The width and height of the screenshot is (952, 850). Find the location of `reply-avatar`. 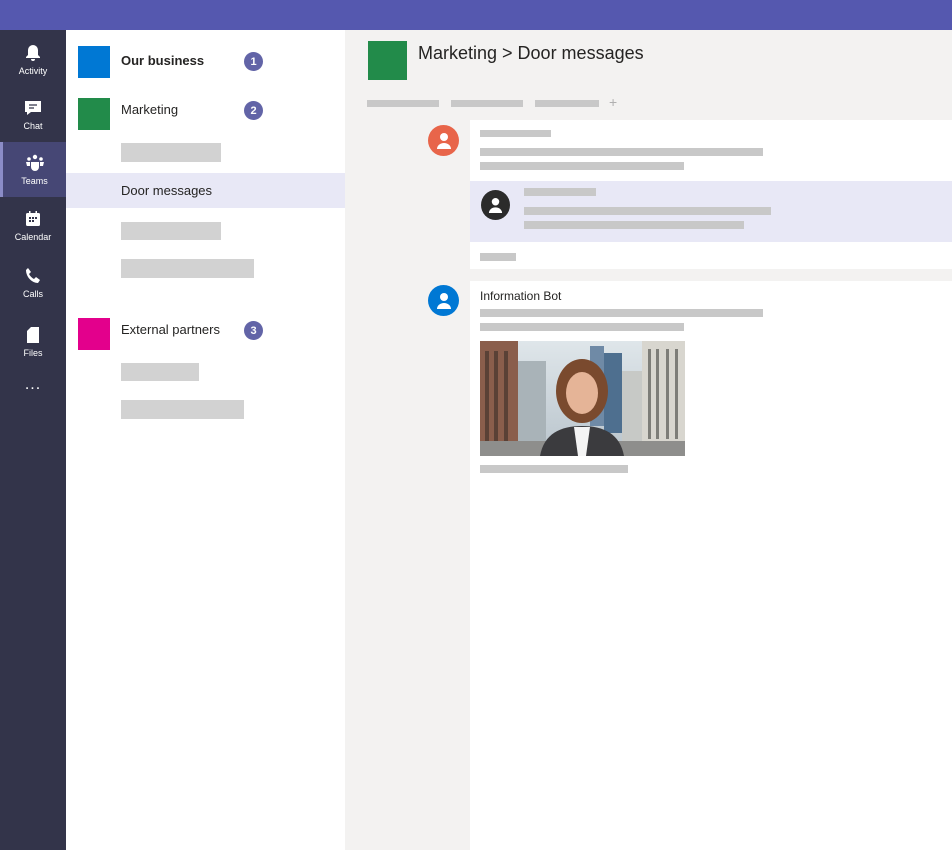

reply-avatar is located at coordinates (495, 205).